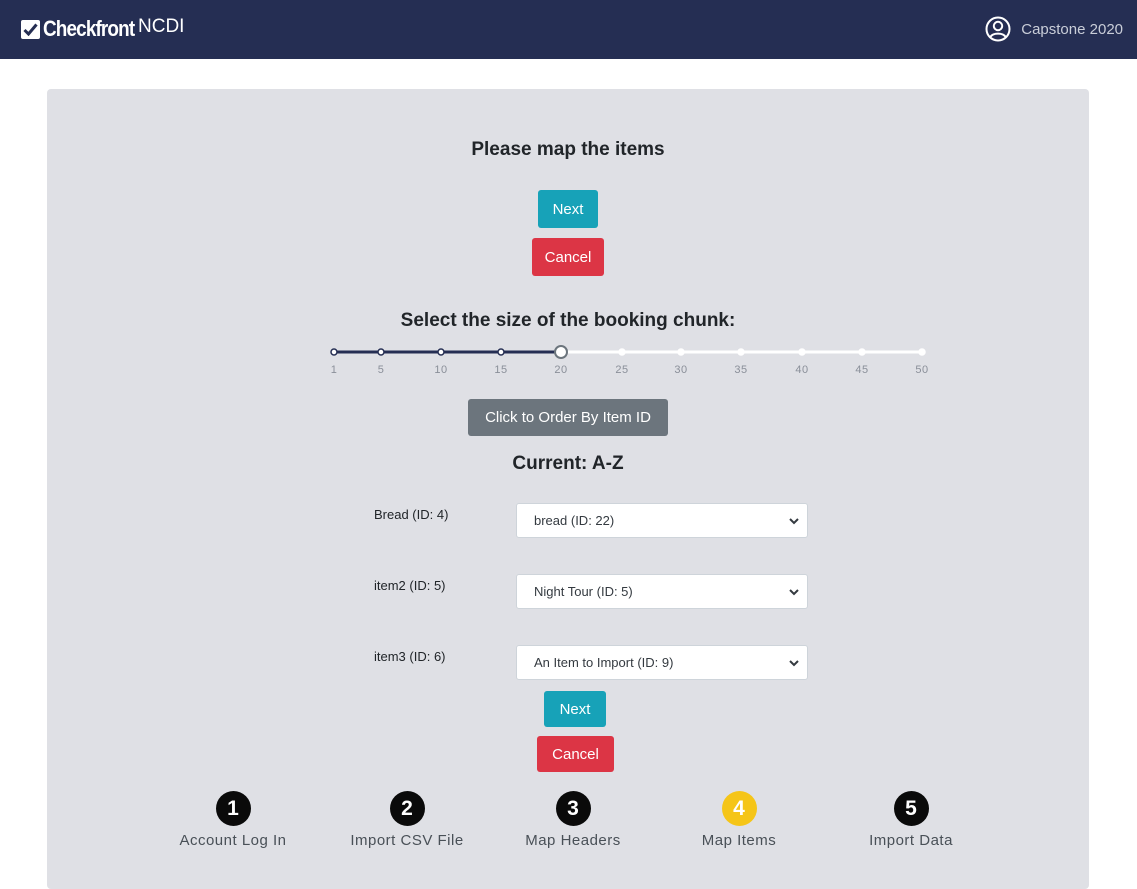 This screenshot has width=1137, height=889. Describe the element at coordinates (334, 370) in the screenshot. I see `slider-tick-label: 1` at that location.